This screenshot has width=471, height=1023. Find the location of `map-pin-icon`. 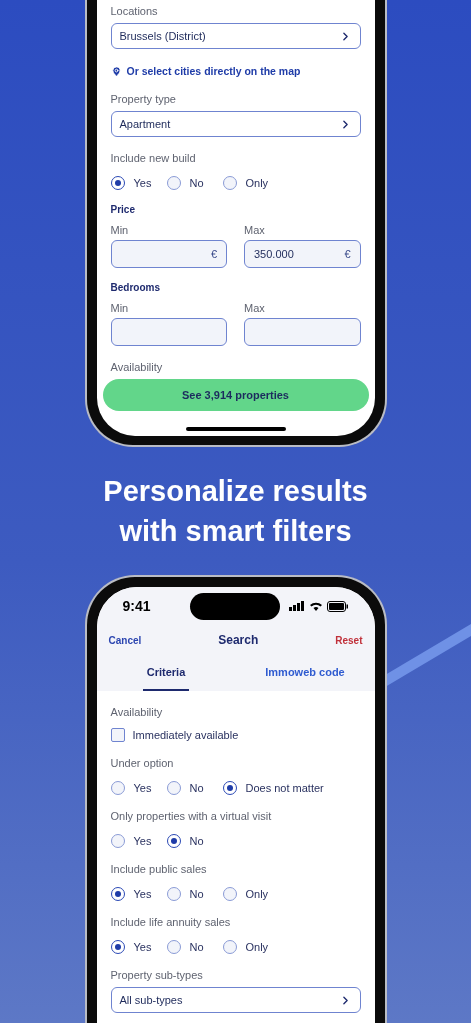

map-pin-icon is located at coordinates (116, 71).